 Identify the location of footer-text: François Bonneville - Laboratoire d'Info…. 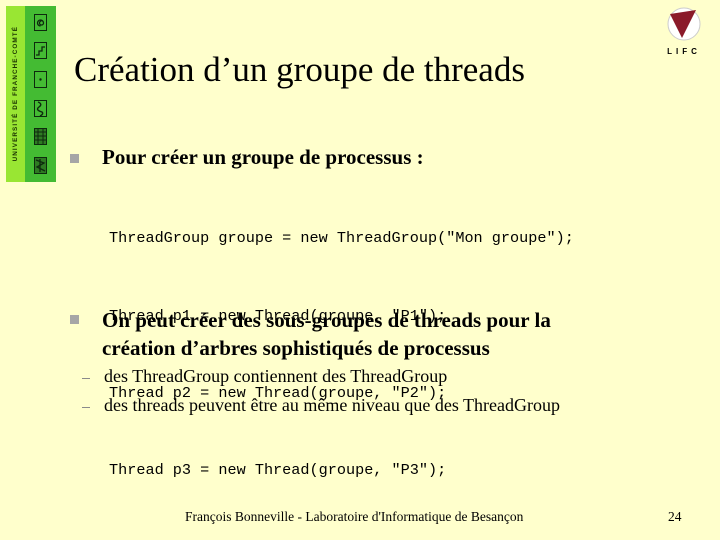
(354, 516).